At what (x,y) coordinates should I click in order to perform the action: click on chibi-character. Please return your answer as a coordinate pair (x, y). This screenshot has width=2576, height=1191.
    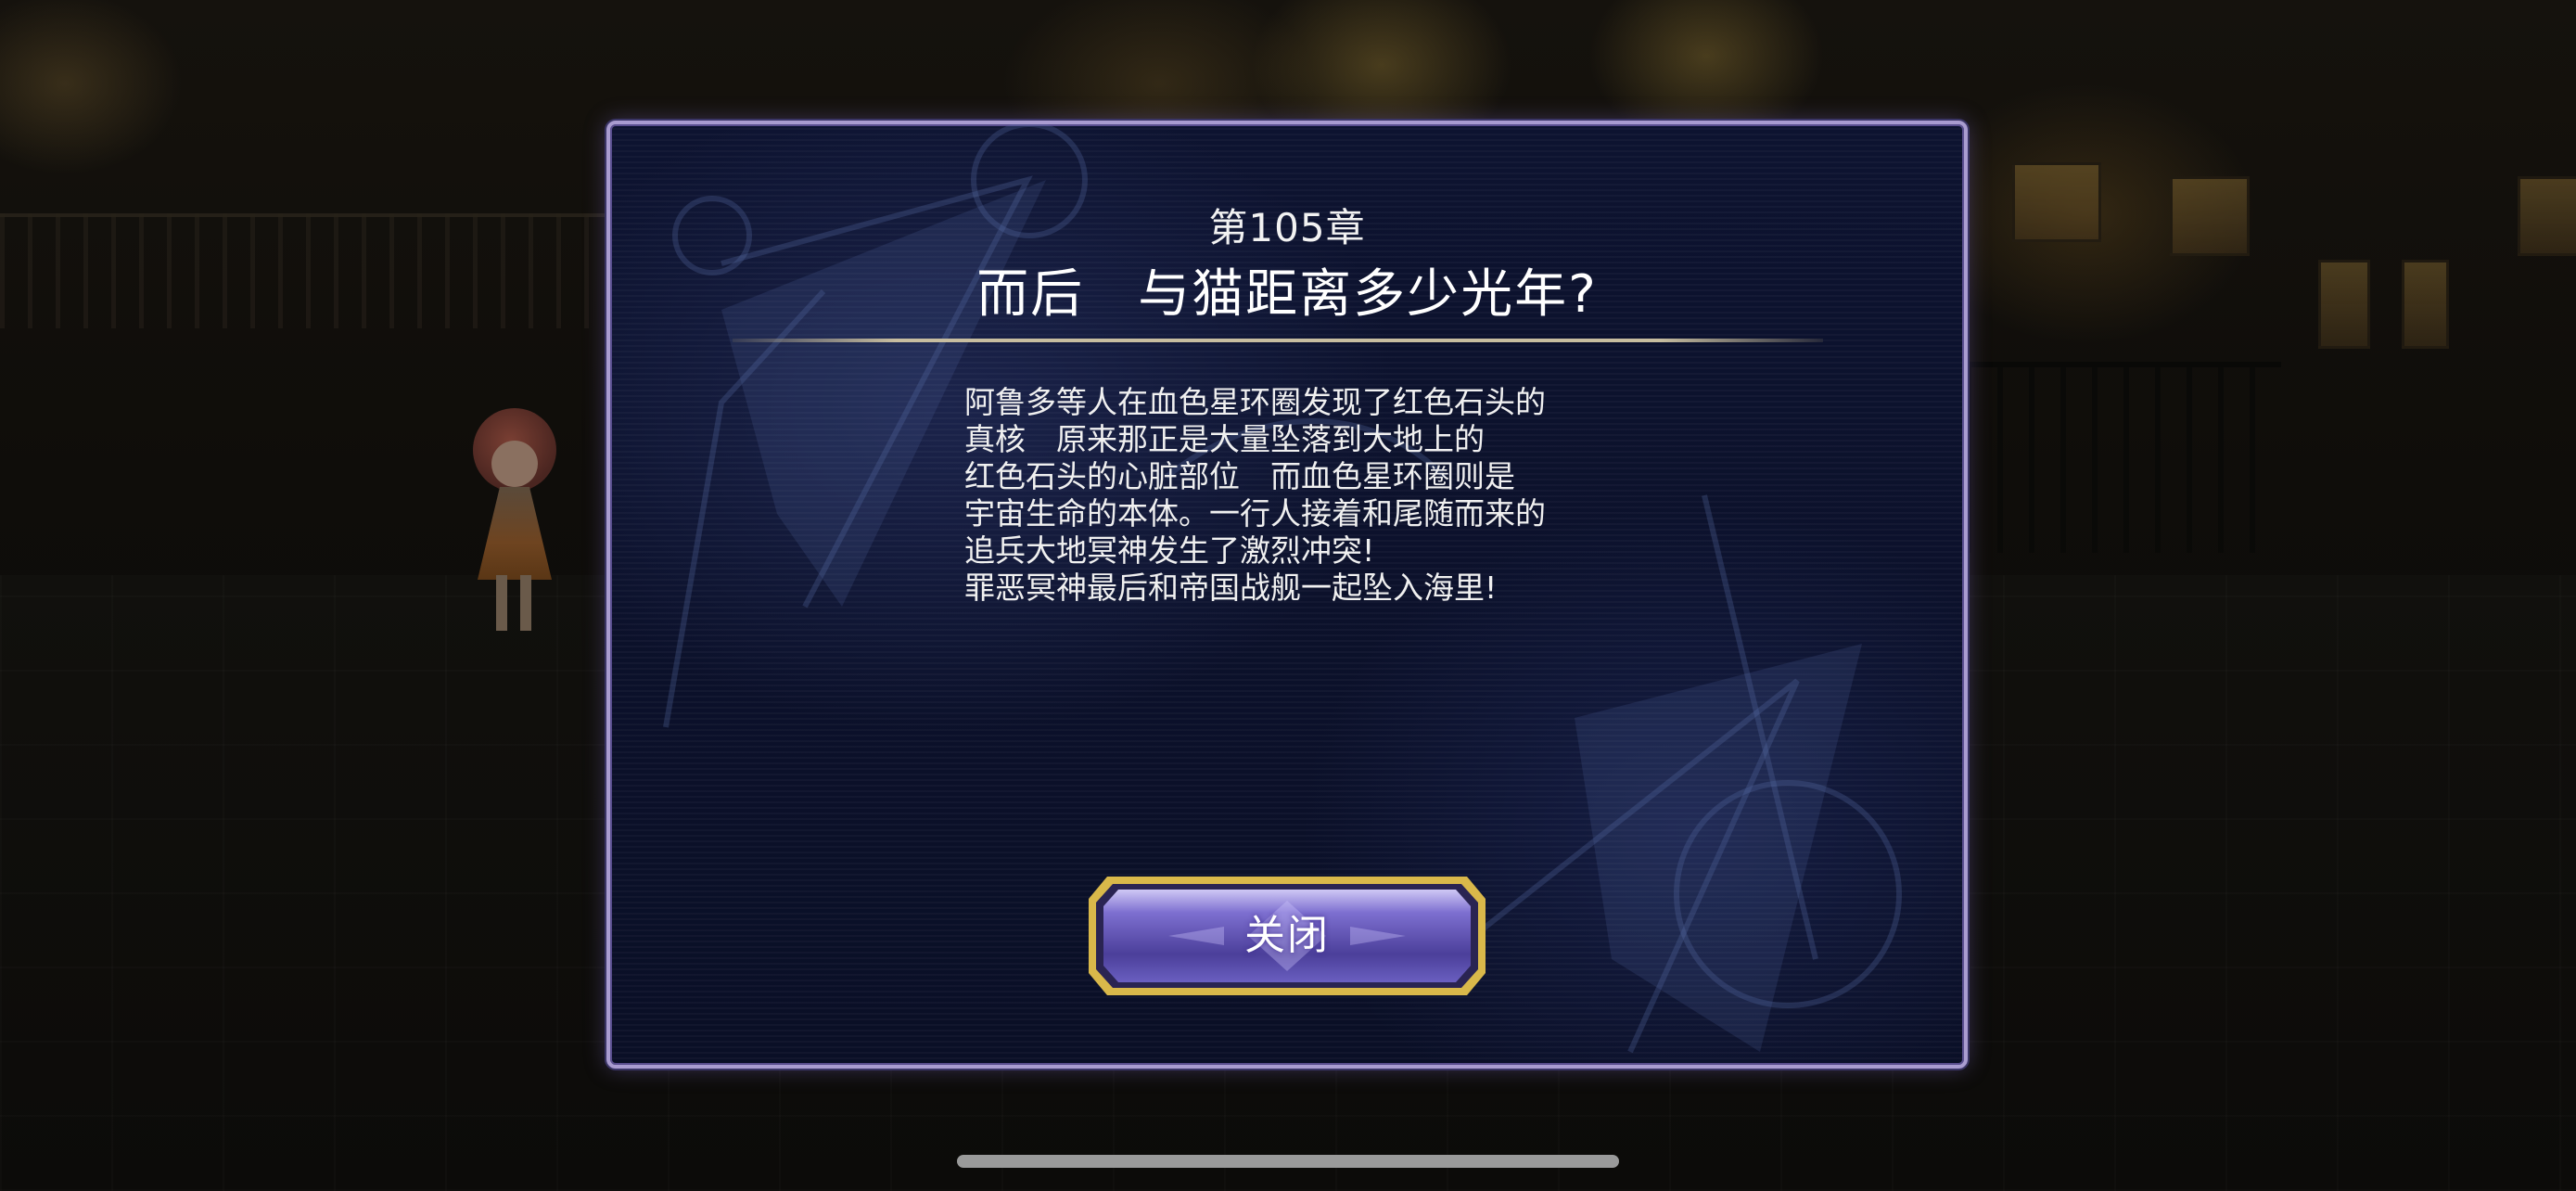
    Looking at the image, I should click on (515, 524).